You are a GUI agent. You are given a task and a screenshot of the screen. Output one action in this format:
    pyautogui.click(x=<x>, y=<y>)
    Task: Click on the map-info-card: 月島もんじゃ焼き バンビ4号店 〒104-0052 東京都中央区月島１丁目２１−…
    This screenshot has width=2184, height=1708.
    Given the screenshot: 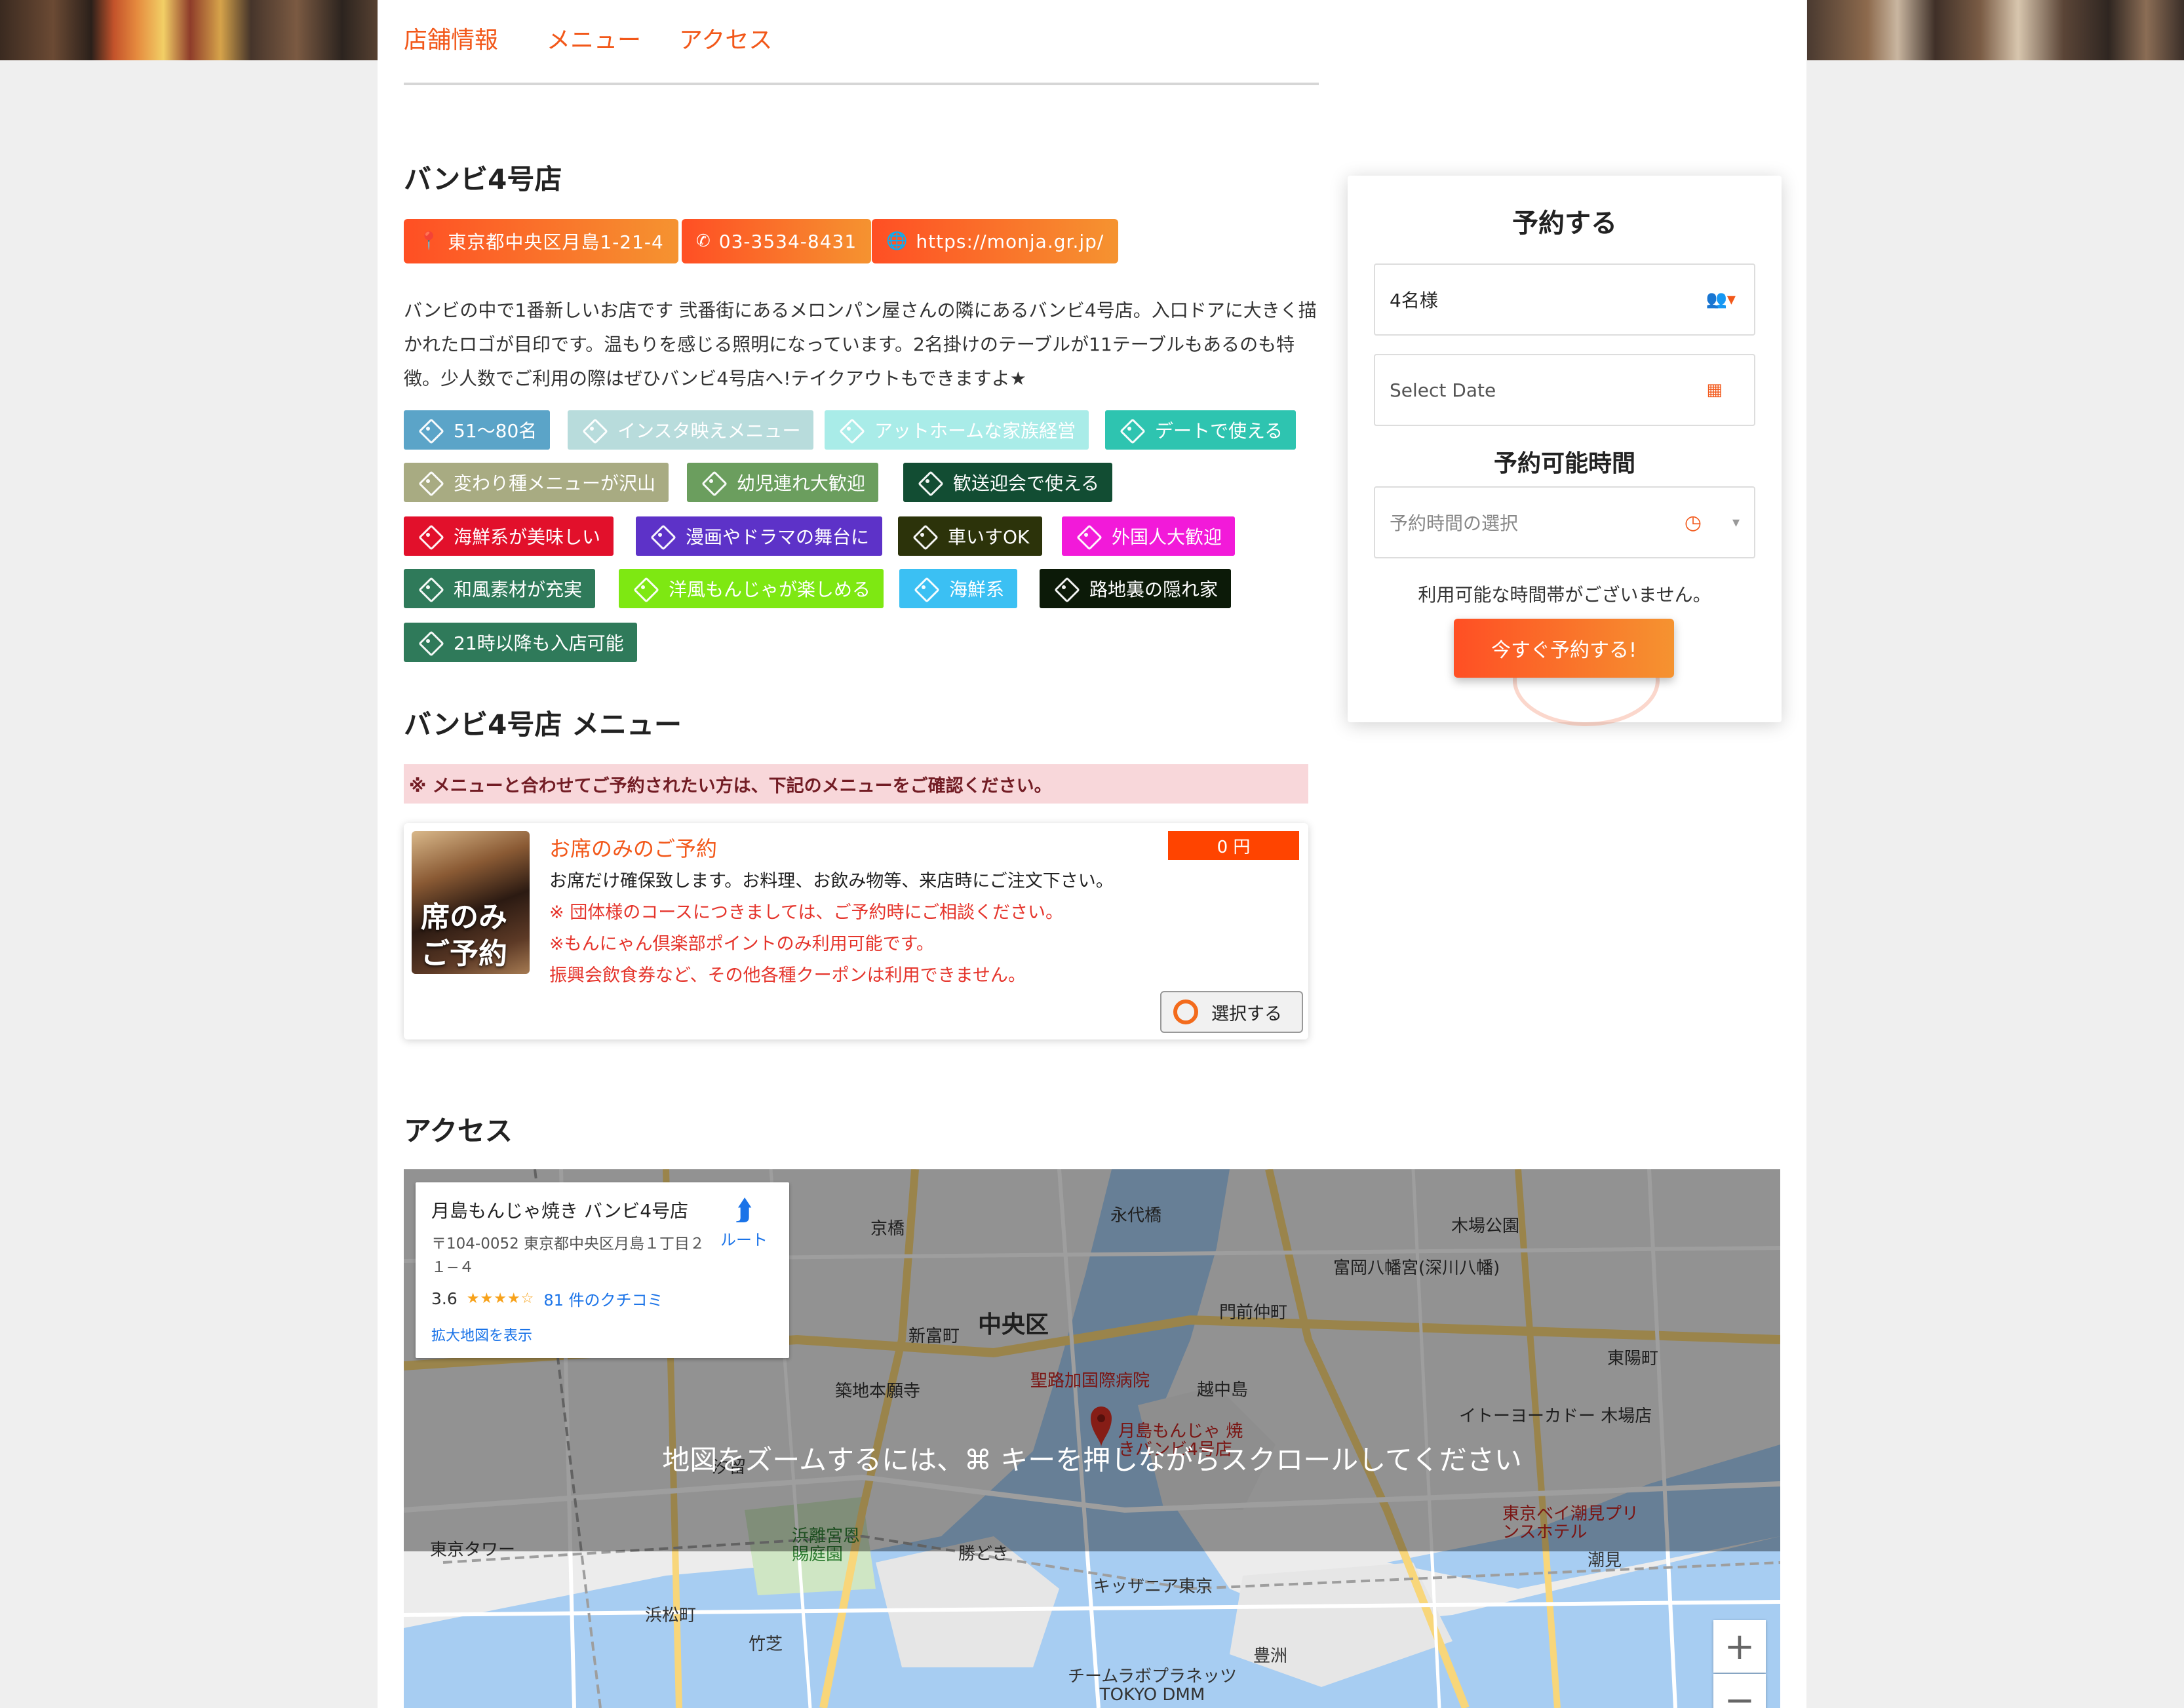 What is the action you would take?
    pyautogui.click(x=602, y=1270)
    